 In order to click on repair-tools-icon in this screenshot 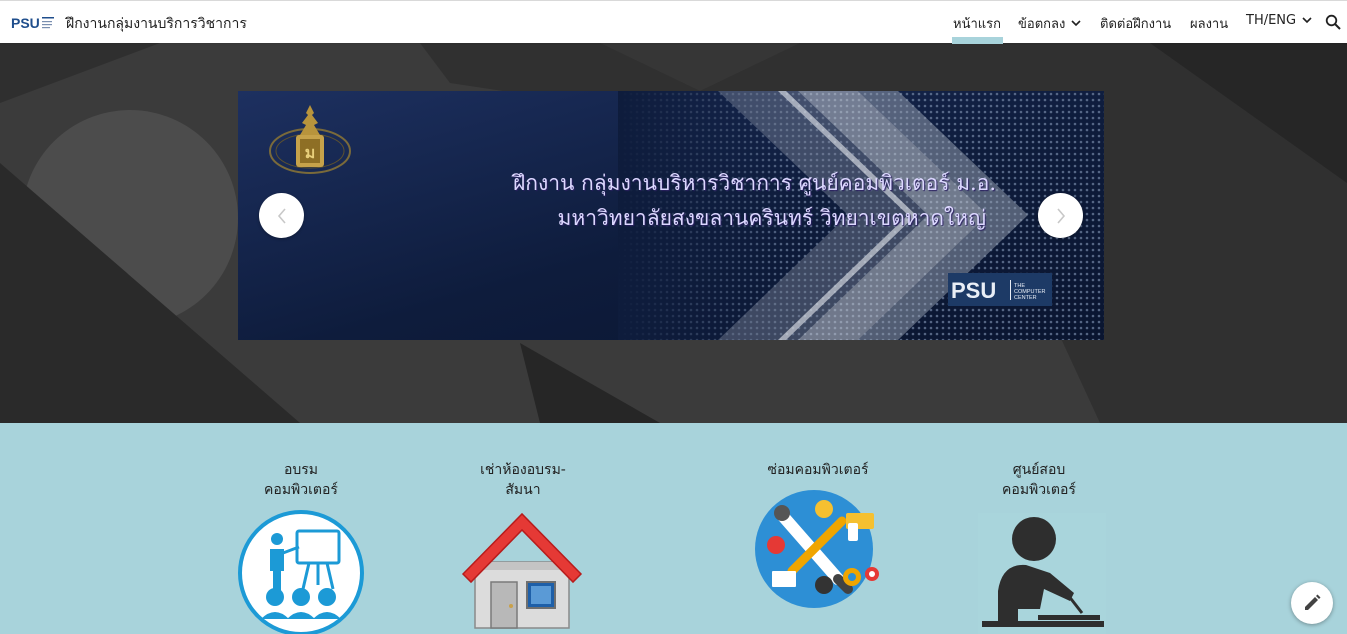, I will do `click(818, 548)`.